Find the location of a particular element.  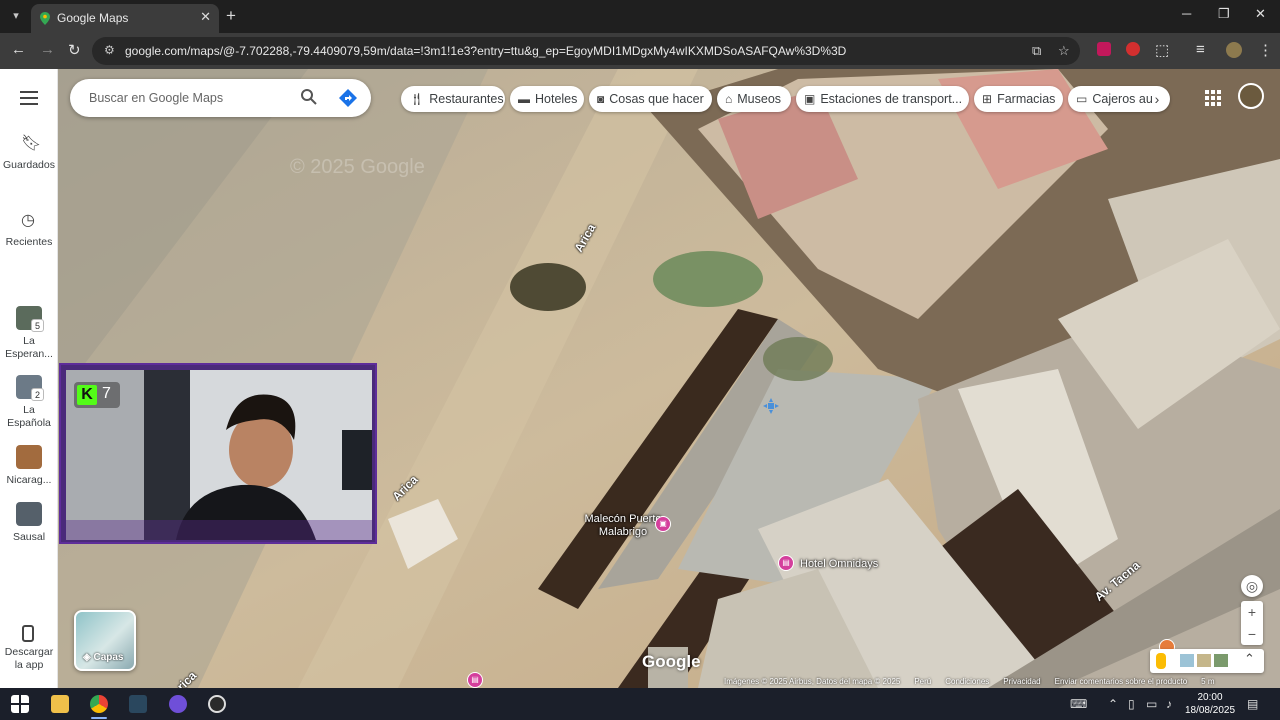

minimize-icon: ─ is located at coordinates (1186, 13).